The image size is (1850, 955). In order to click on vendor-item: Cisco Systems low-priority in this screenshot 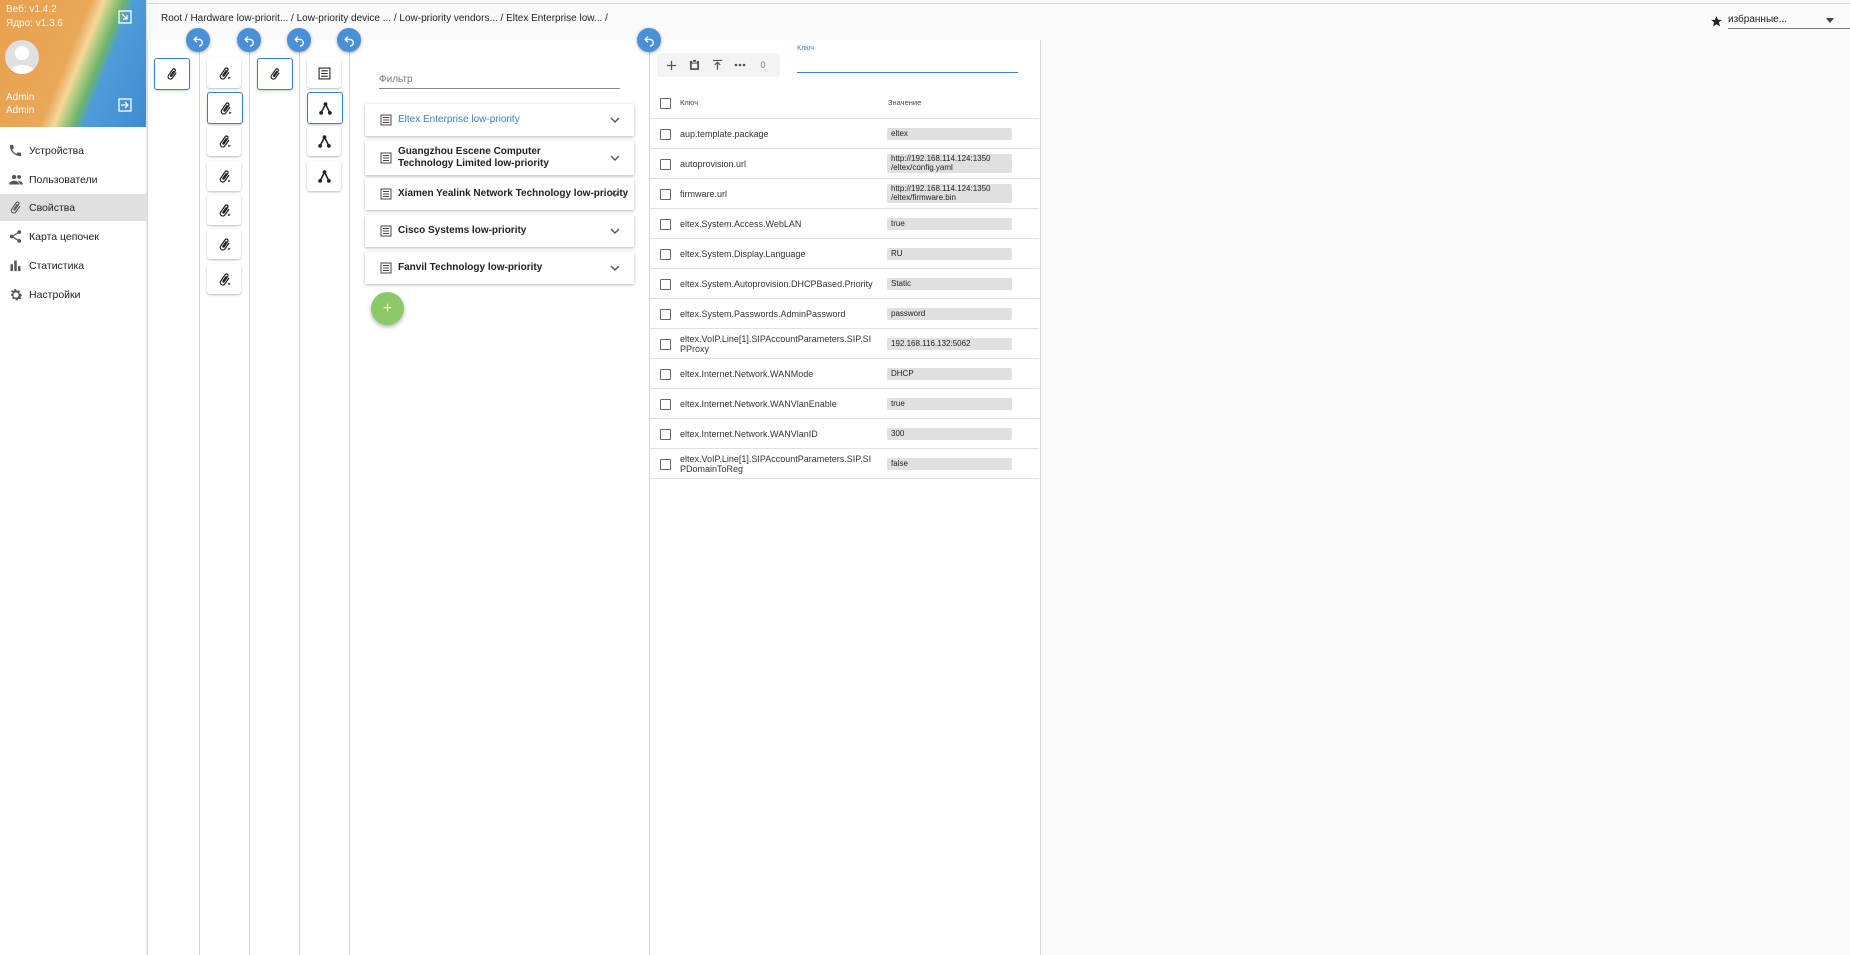, I will do `click(499, 231)`.